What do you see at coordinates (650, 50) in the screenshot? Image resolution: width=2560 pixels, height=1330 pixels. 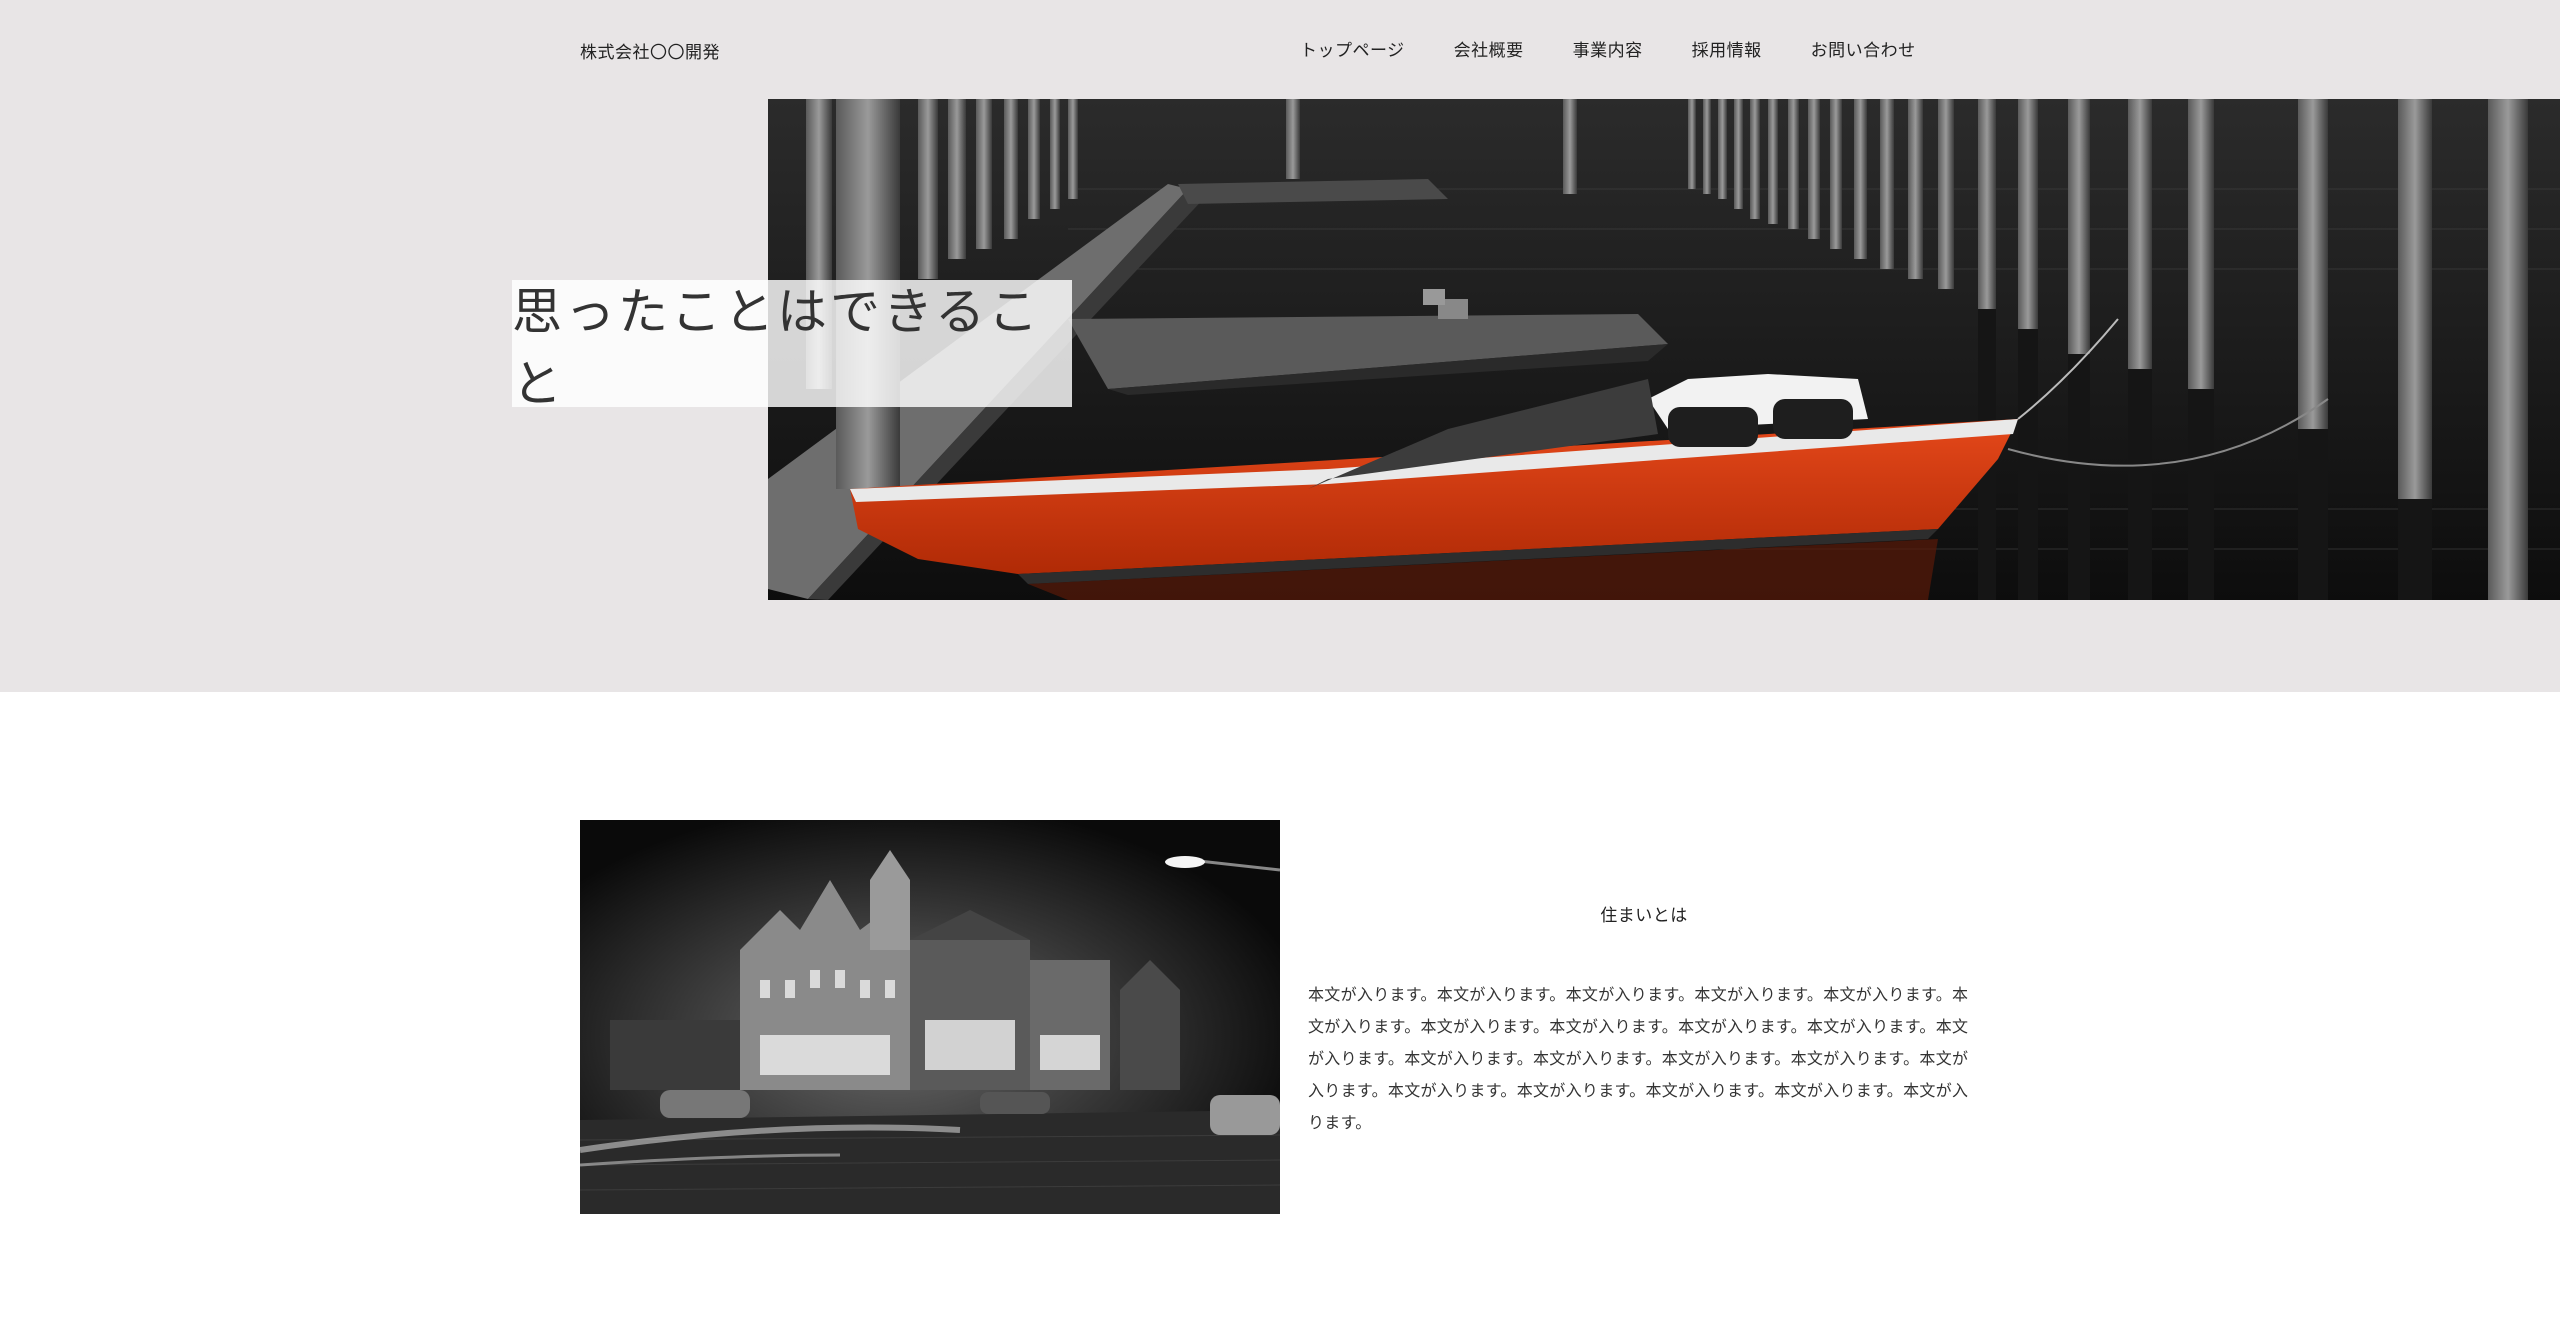 I see `company-logo-text: 株式会社〇〇開発` at bounding box center [650, 50].